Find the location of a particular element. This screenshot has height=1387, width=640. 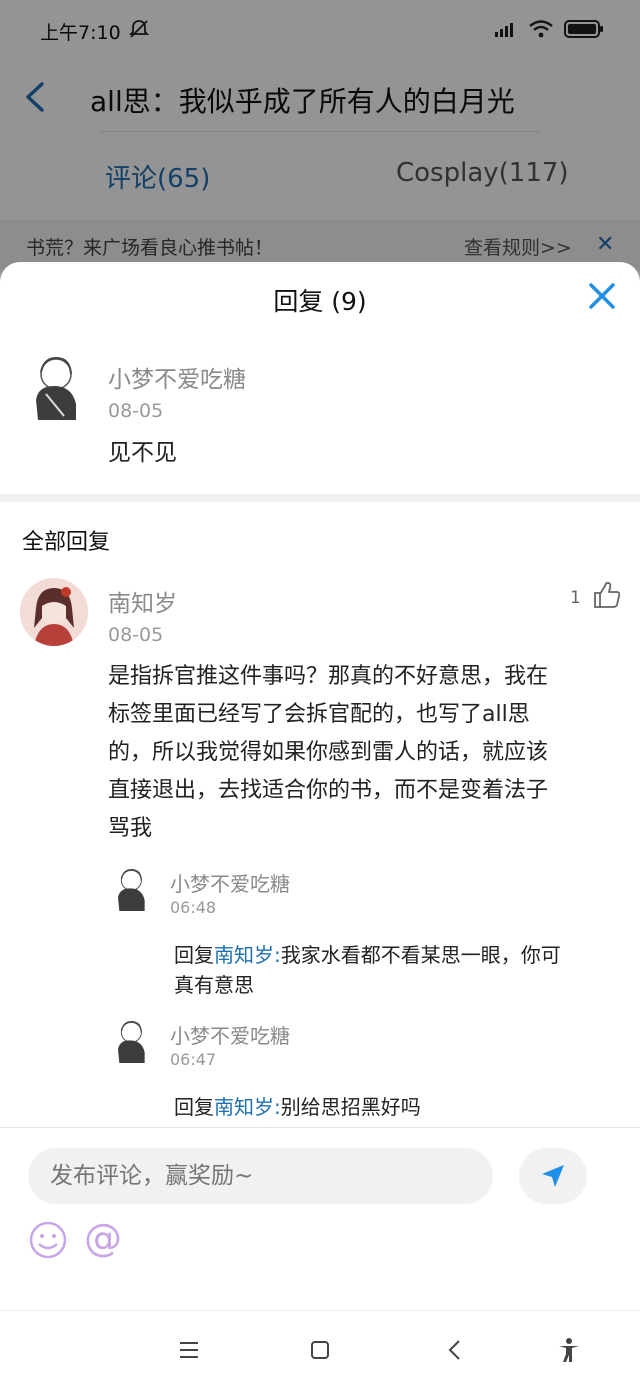

comment-input is located at coordinates (260, 1176).